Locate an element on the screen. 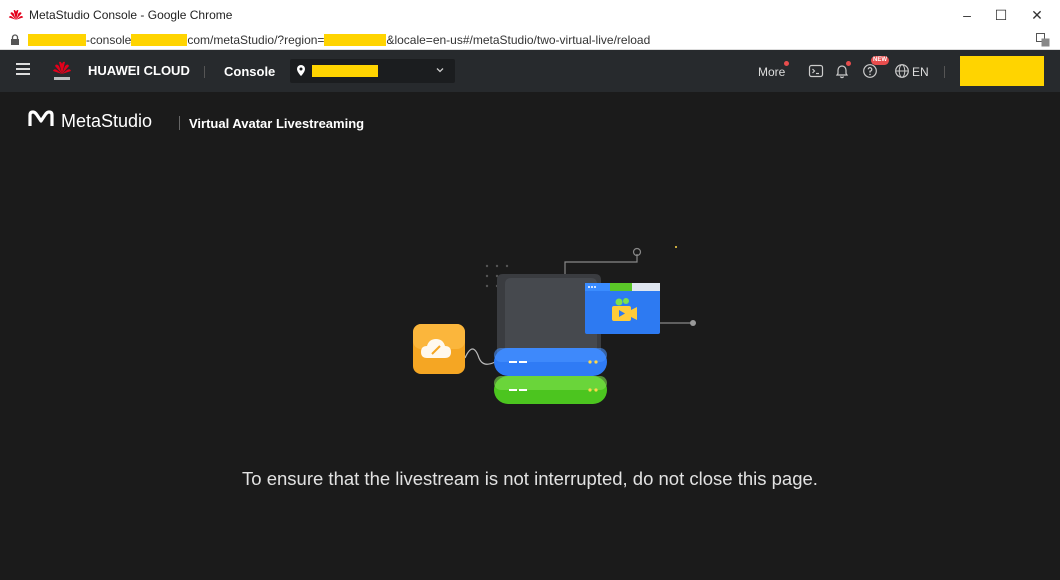 This screenshot has height=580, width=1060. location-pin-icon is located at coordinates (301, 70).